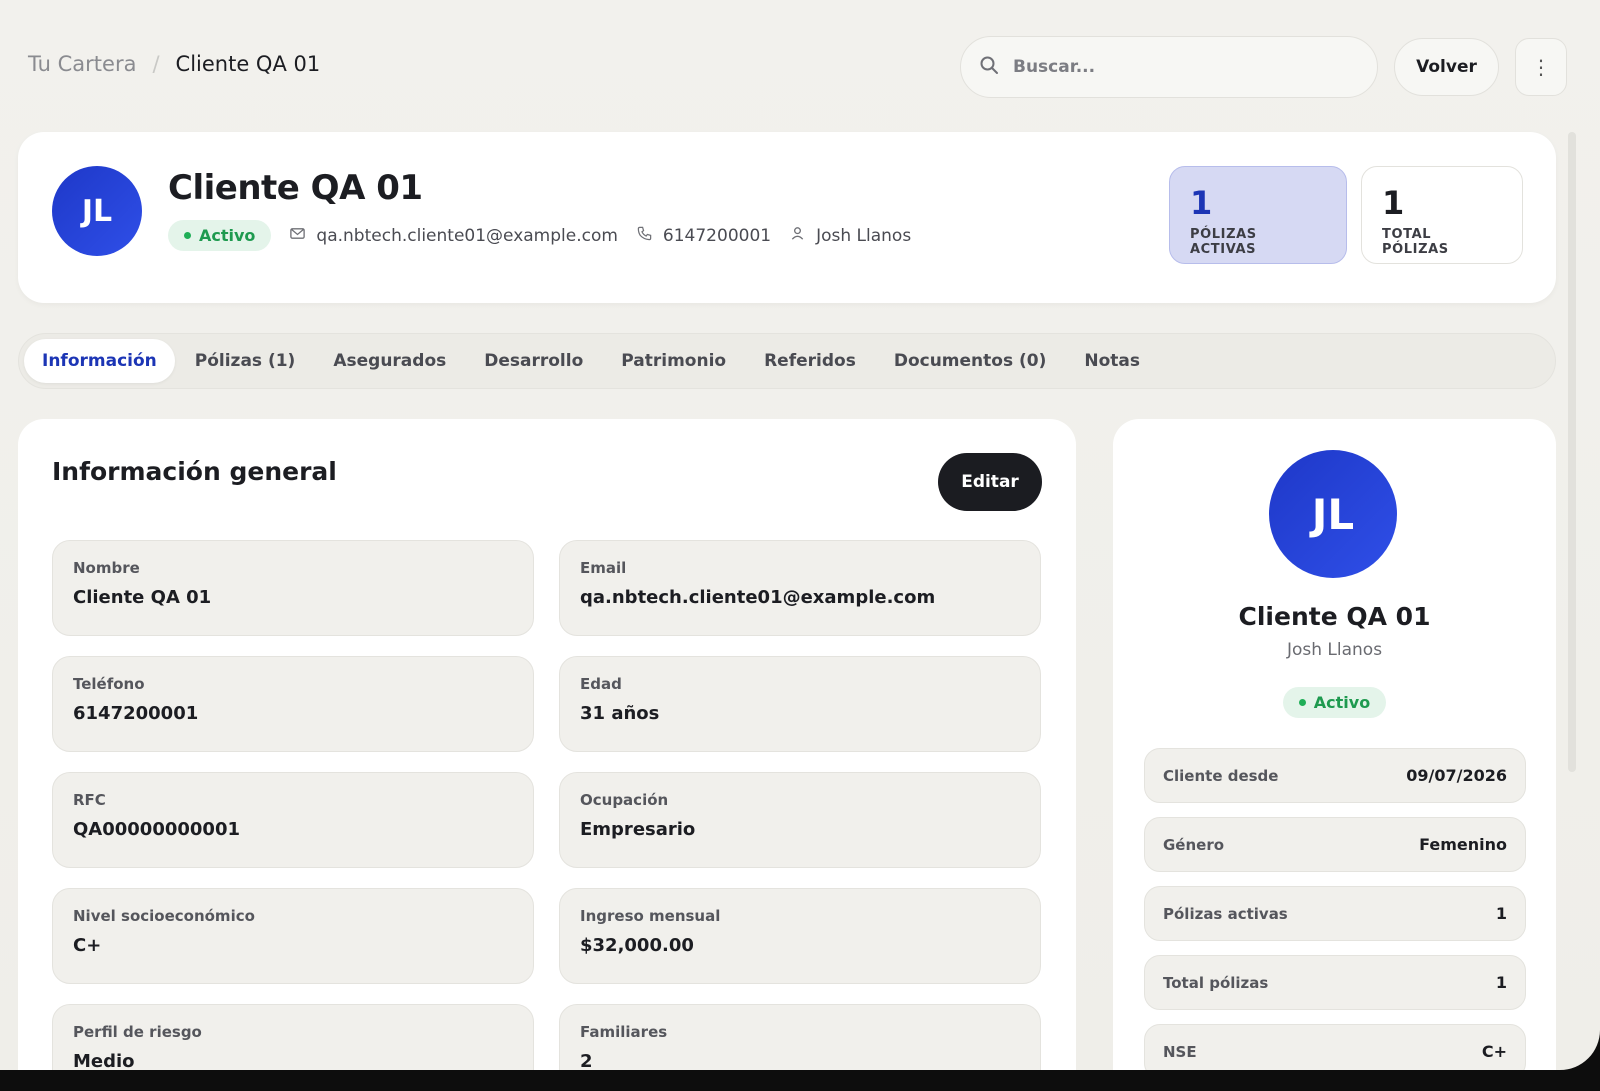 The width and height of the screenshot is (1600, 1091). I want to click on profile-status-label: Activo, so click(1342, 702).